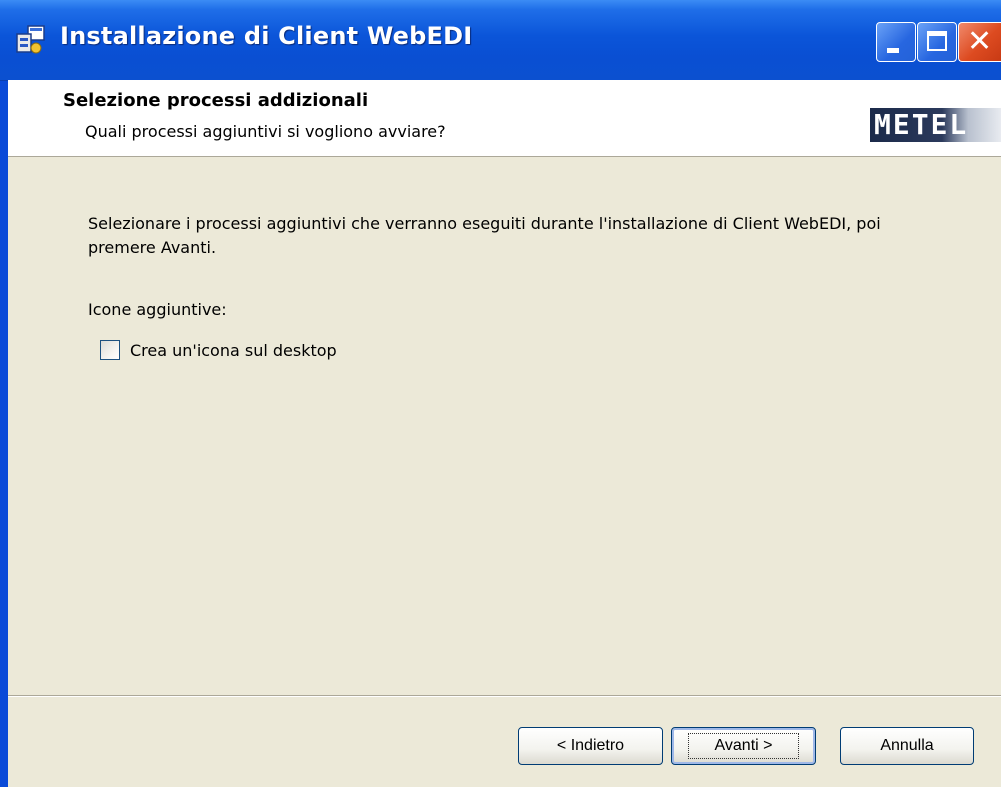 This screenshot has width=1001, height=787. I want to click on next-button-label: Avanti >, so click(743, 746).